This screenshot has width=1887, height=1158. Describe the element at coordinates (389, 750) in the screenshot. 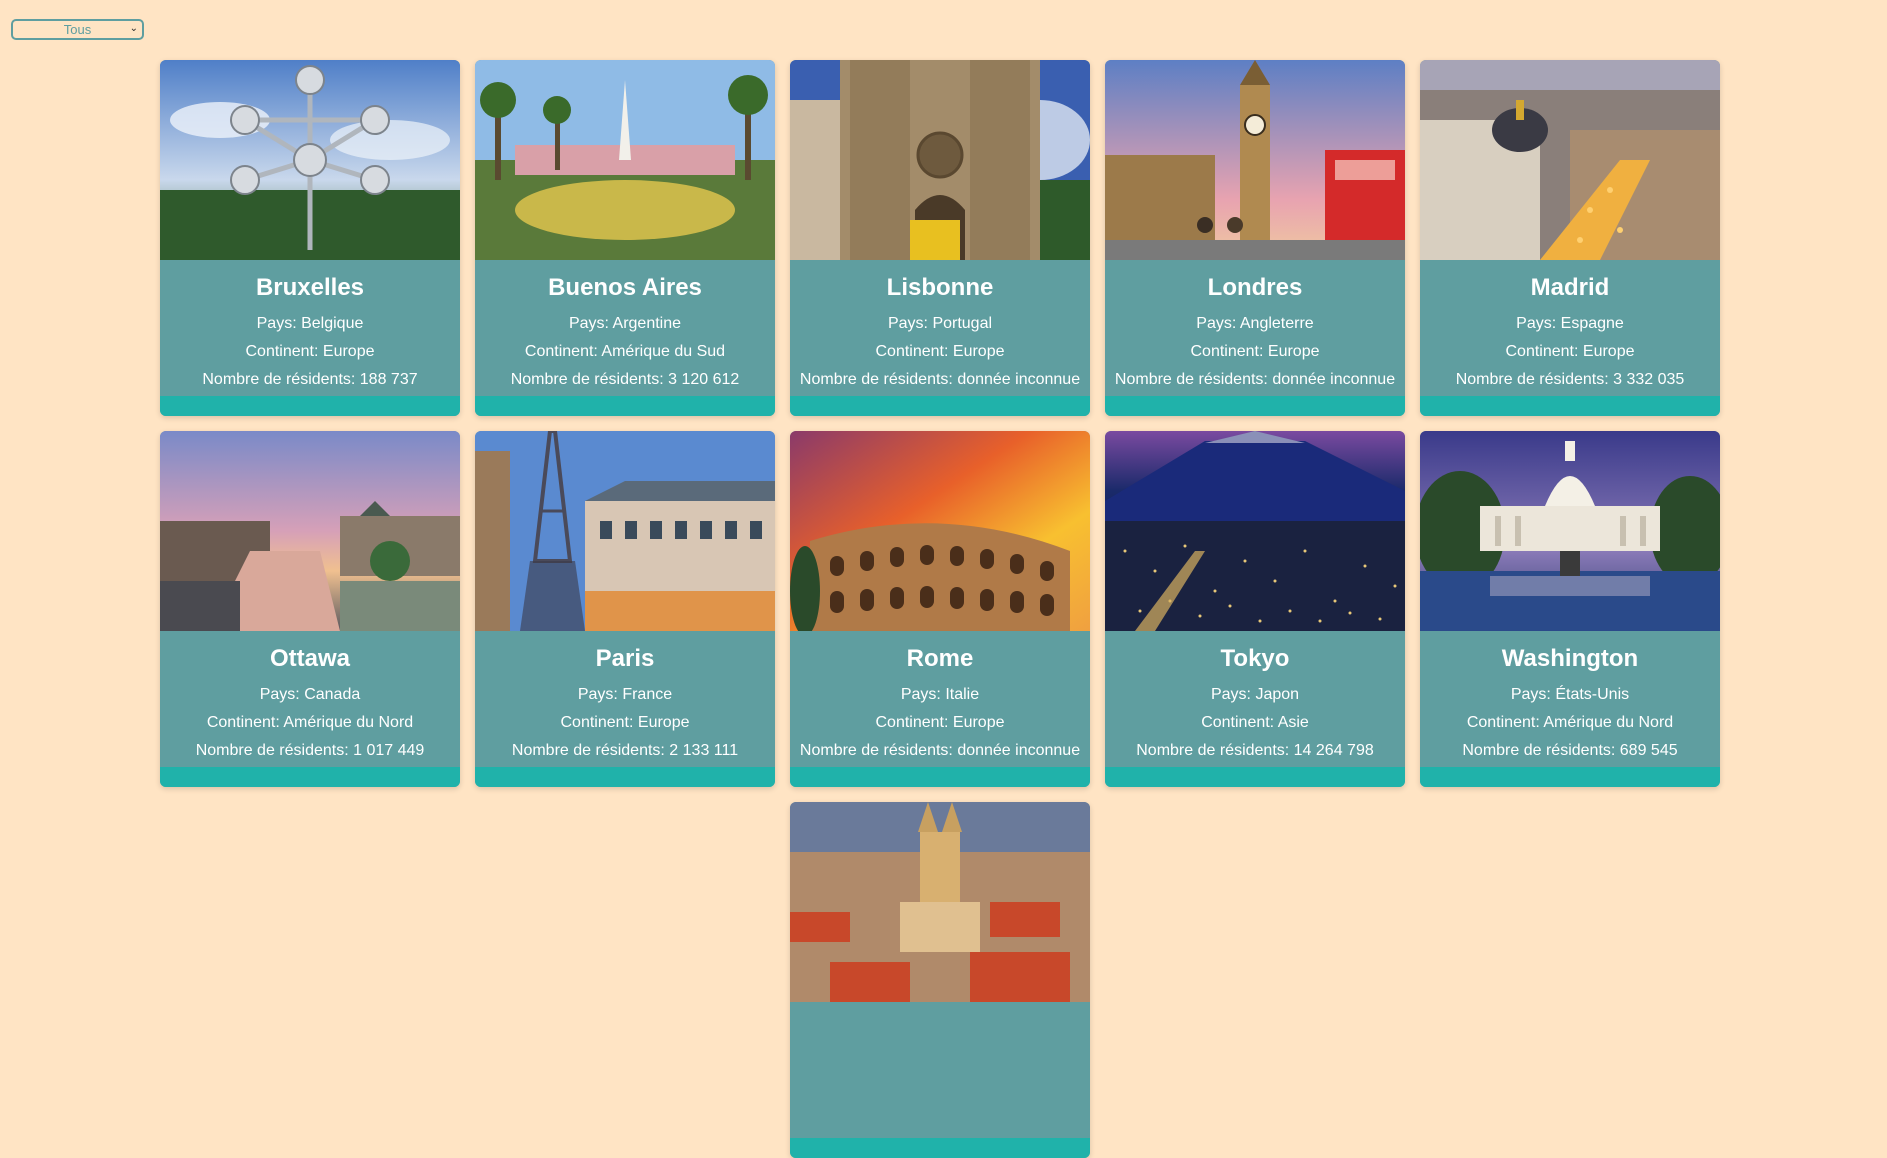

I see `residents-value: 1 017 449` at that location.